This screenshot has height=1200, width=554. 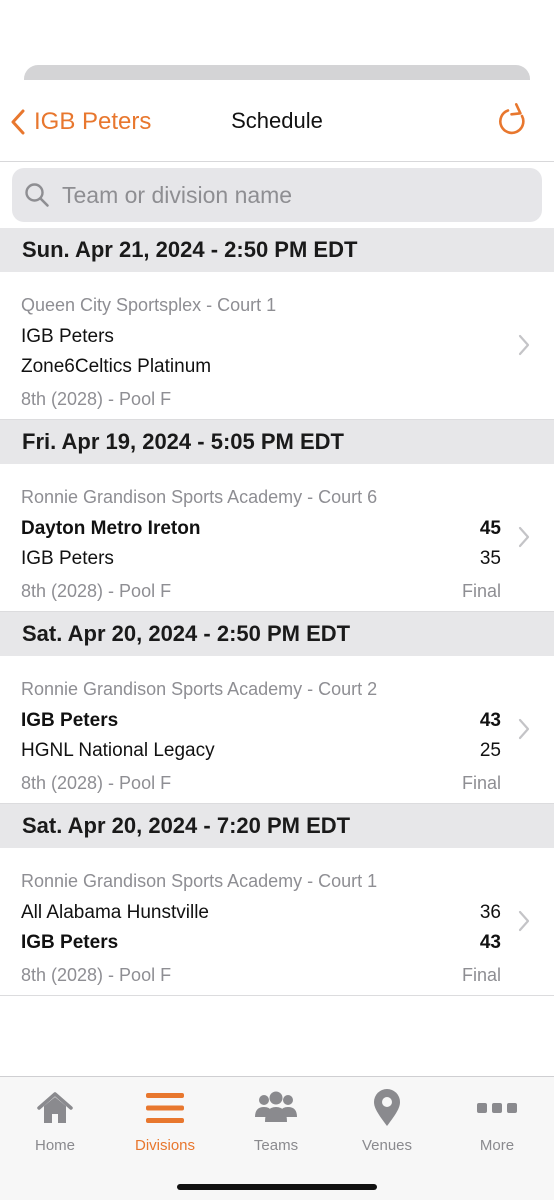 I want to click on list-icon, so click(x=165, y=1108).